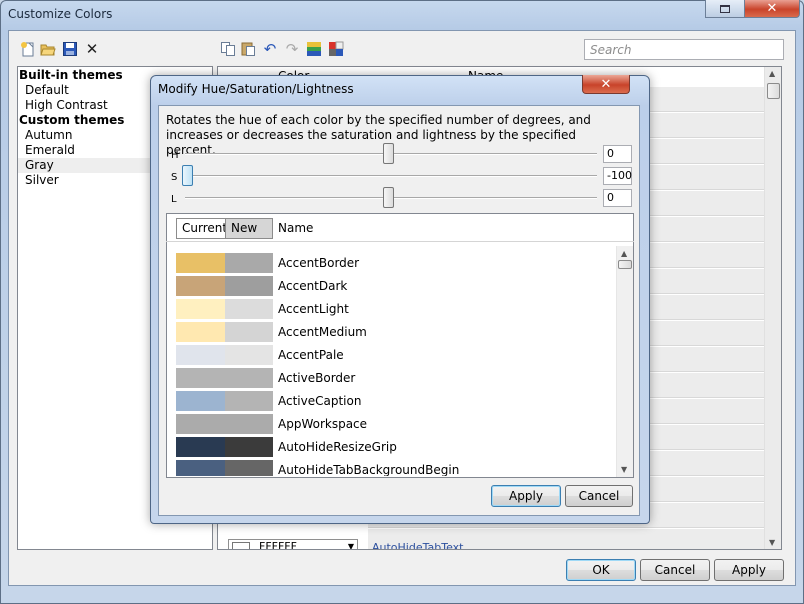 The height and width of the screenshot is (604, 804). What do you see at coordinates (396, 353) in the screenshot?
I see `list-item: AccentPale` at bounding box center [396, 353].